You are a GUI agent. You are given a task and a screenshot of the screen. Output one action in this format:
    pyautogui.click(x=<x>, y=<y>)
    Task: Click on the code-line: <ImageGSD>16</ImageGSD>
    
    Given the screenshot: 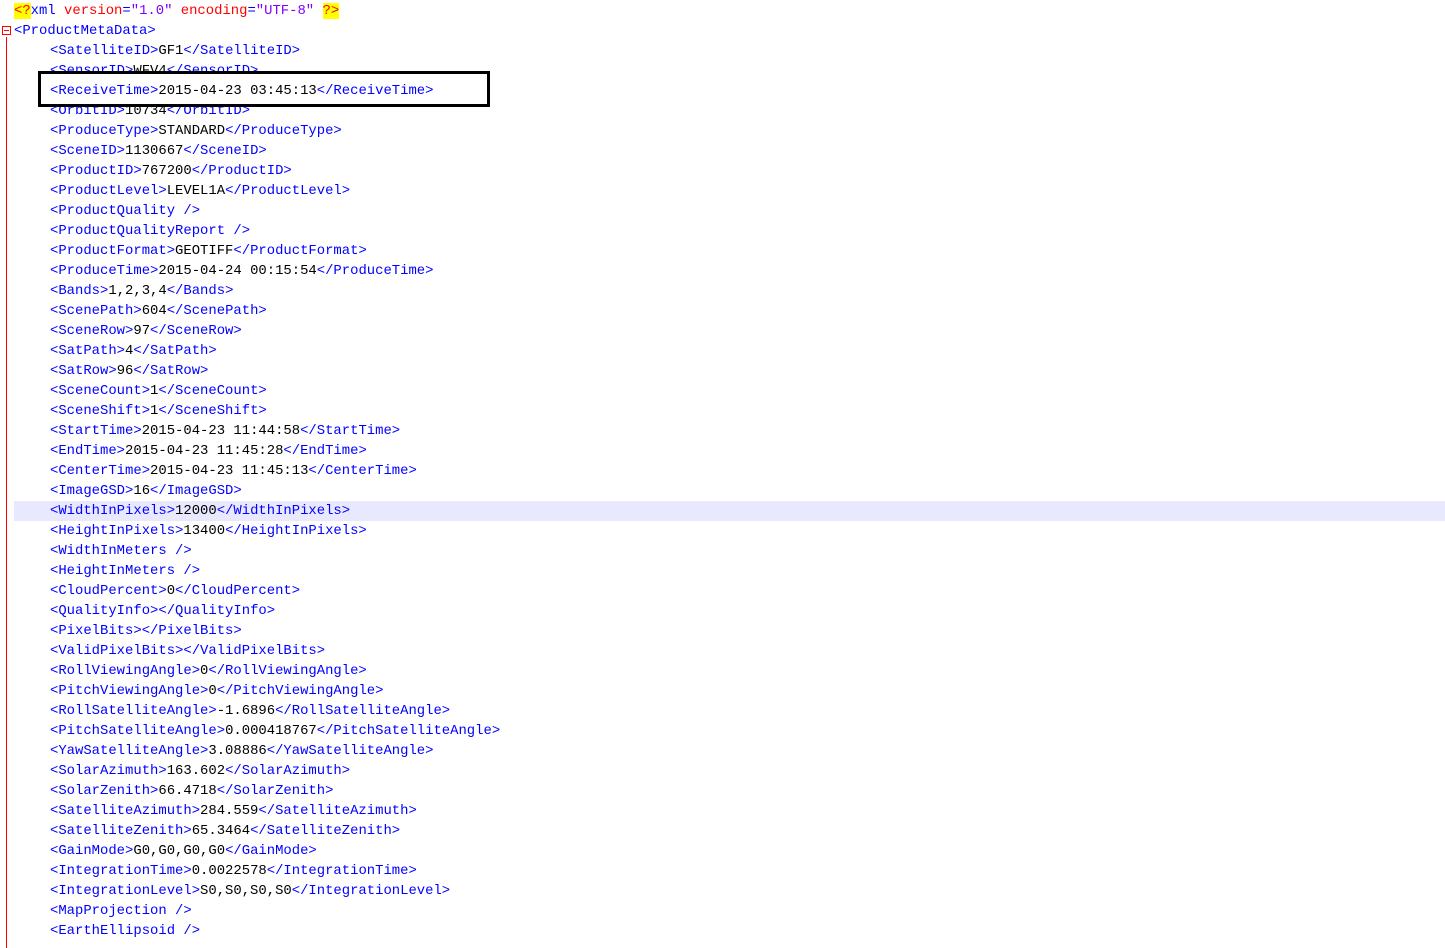 What is the action you would take?
    pyautogui.click(x=729, y=491)
    